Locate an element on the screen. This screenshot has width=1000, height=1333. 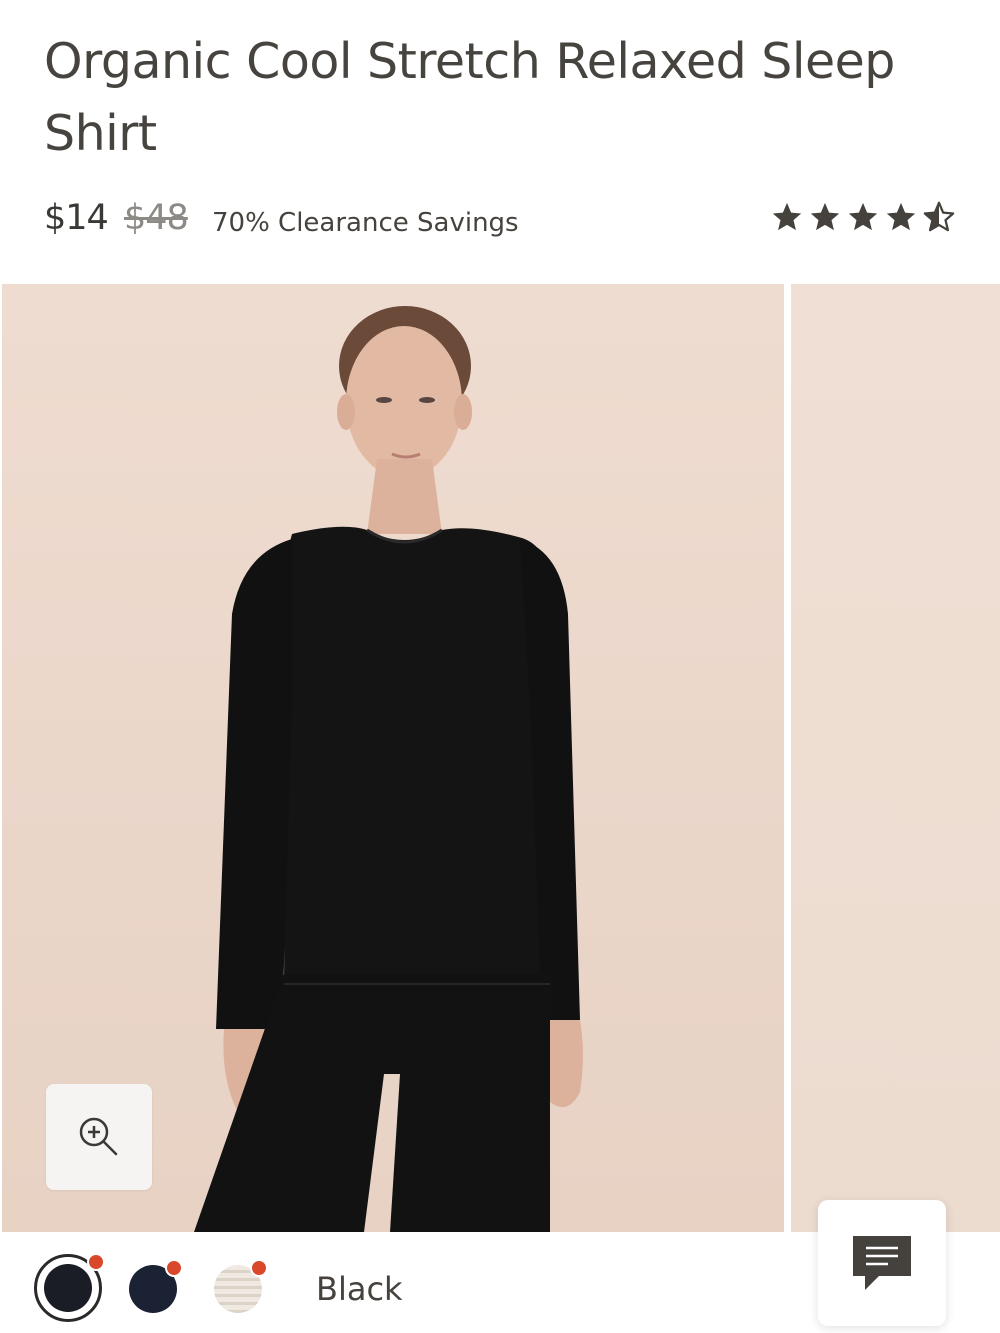
zoom-in-icon is located at coordinates (98, 1136).